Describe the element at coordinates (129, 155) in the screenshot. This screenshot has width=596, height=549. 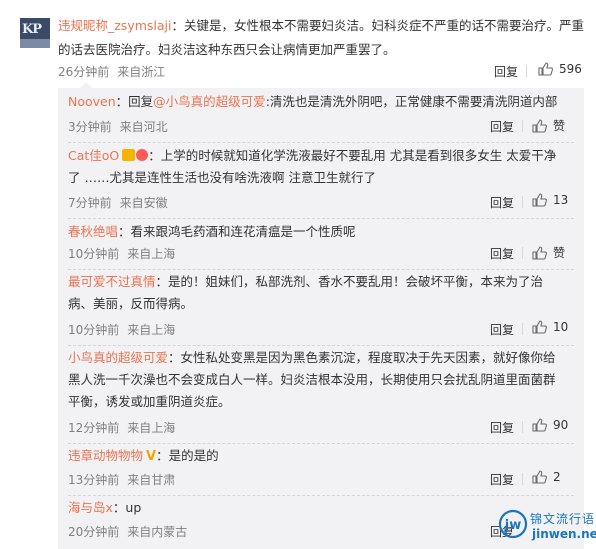
I see `member-badge-icon` at that location.